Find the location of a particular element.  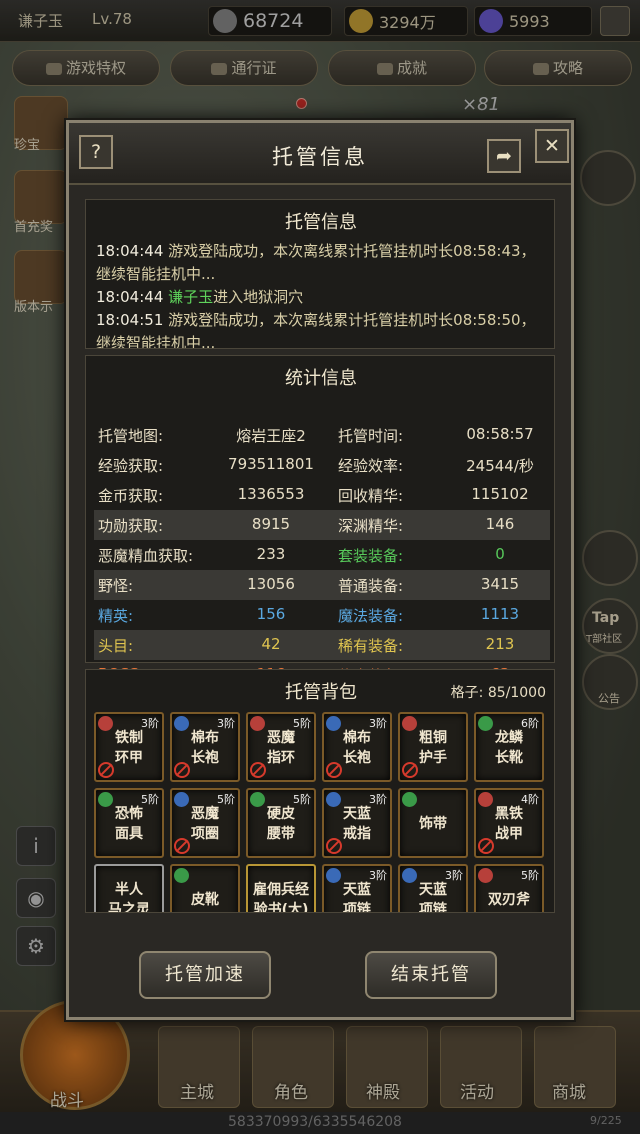

bag-item-slot: 5阶 恐怖 面具 is located at coordinates (129, 823).